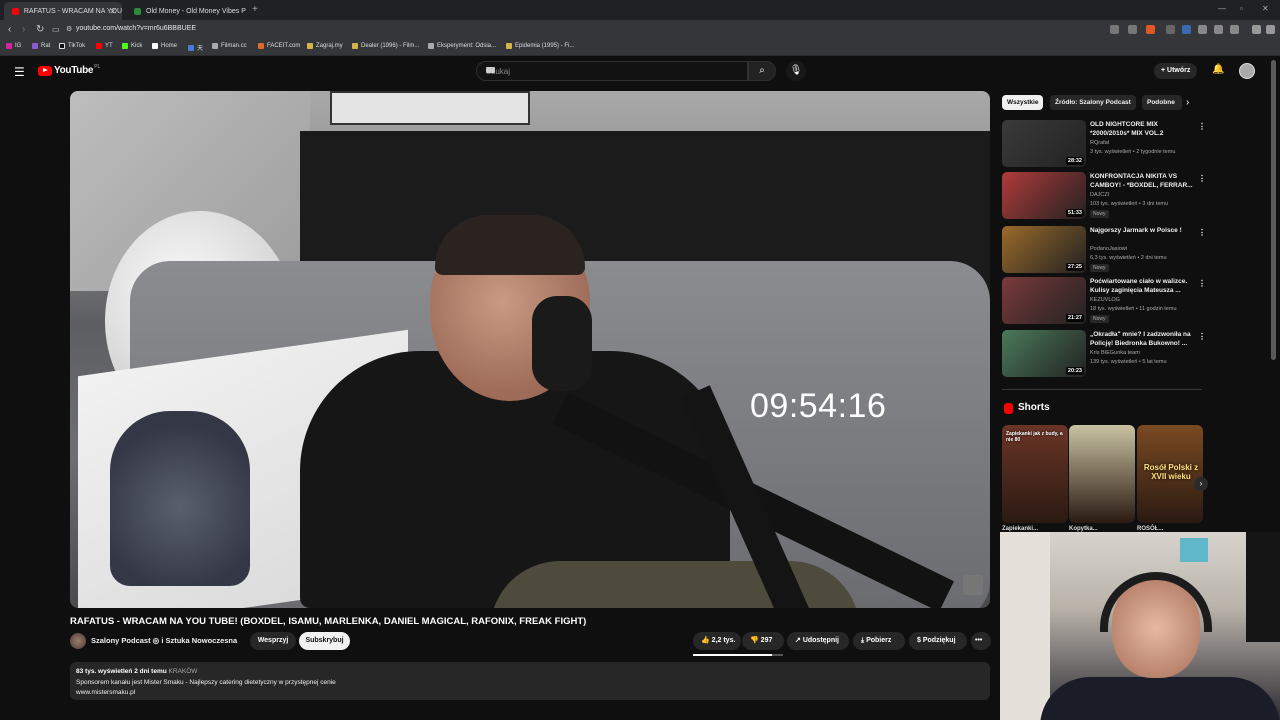 This screenshot has height=720, width=1280. I want to click on bookmark-icon: ▭, so click(56, 29).